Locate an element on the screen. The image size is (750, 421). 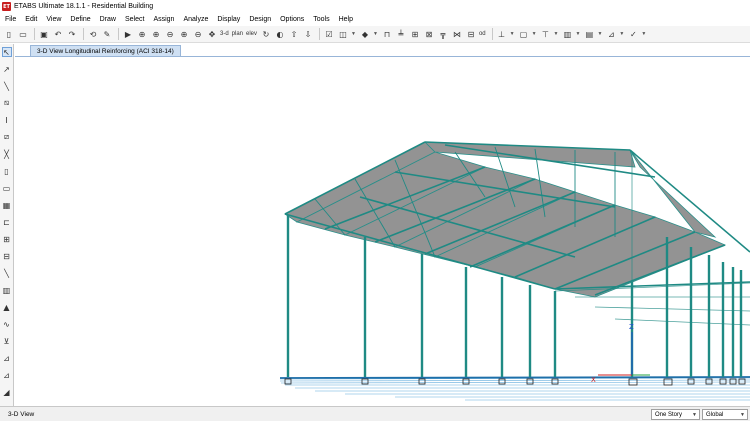
coordinate-select-value: Global is located at coordinates (715, 414).